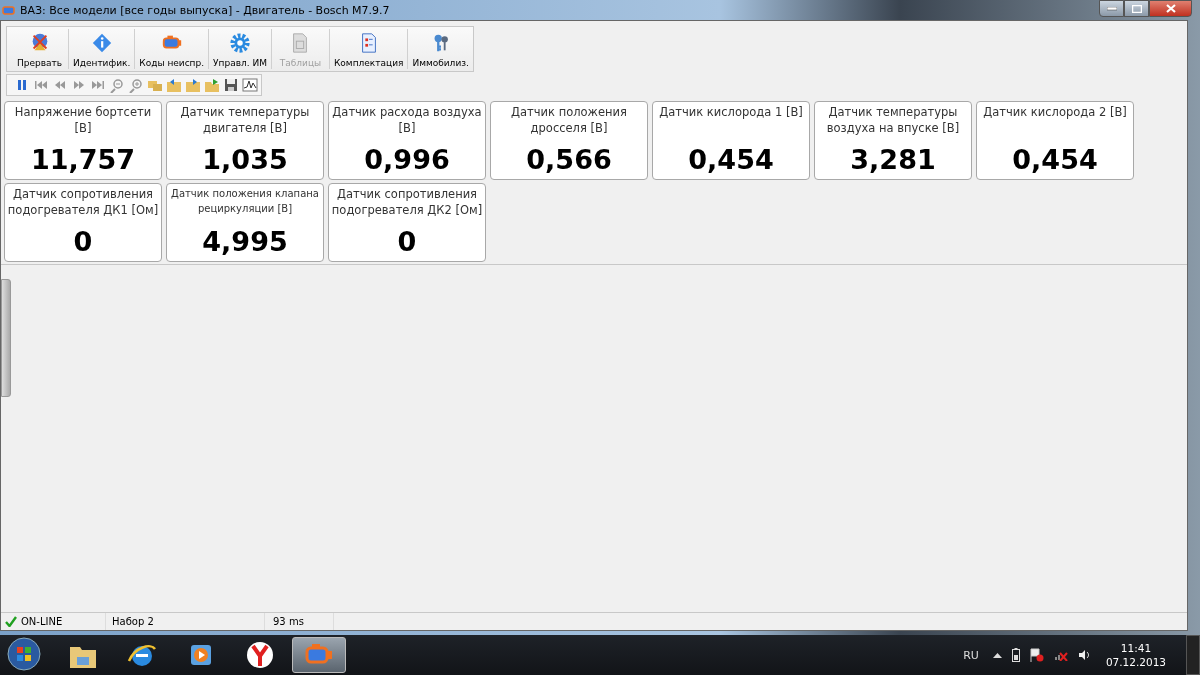  Describe the element at coordinates (133, 621) in the screenshot. I see `status-text: Набор 2` at that location.